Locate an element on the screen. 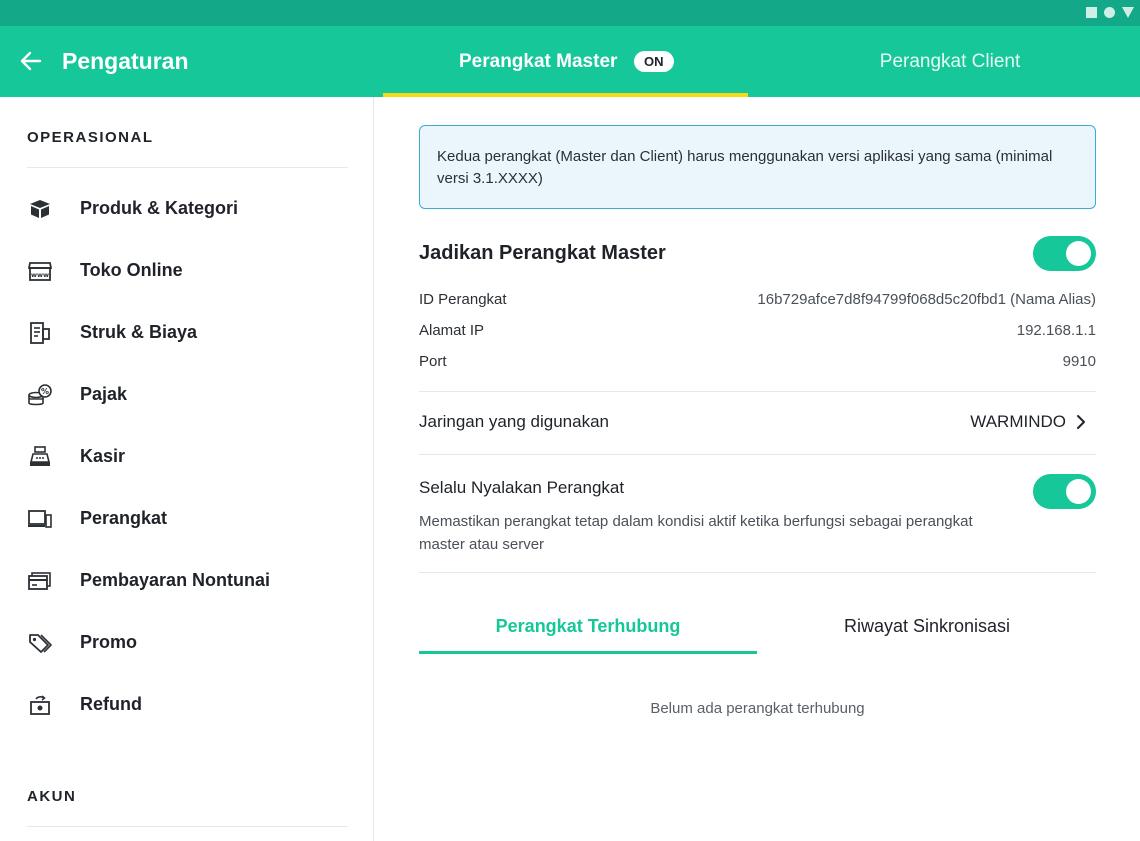 The width and height of the screenshot is (1140, 841). sidebar-item-refund: Refund is located at coordinates (186, 705).